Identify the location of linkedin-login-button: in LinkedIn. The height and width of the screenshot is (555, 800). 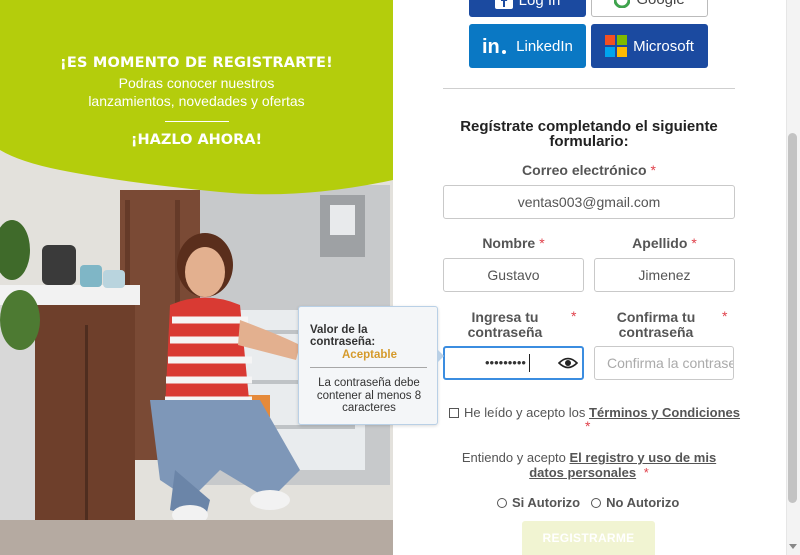
(527, 46).